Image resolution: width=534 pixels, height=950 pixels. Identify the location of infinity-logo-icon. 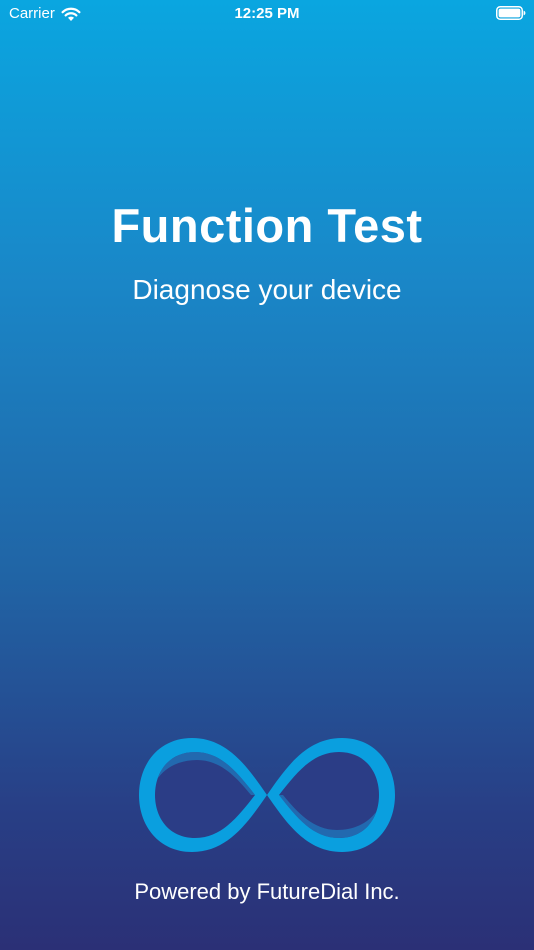
(267, 795).